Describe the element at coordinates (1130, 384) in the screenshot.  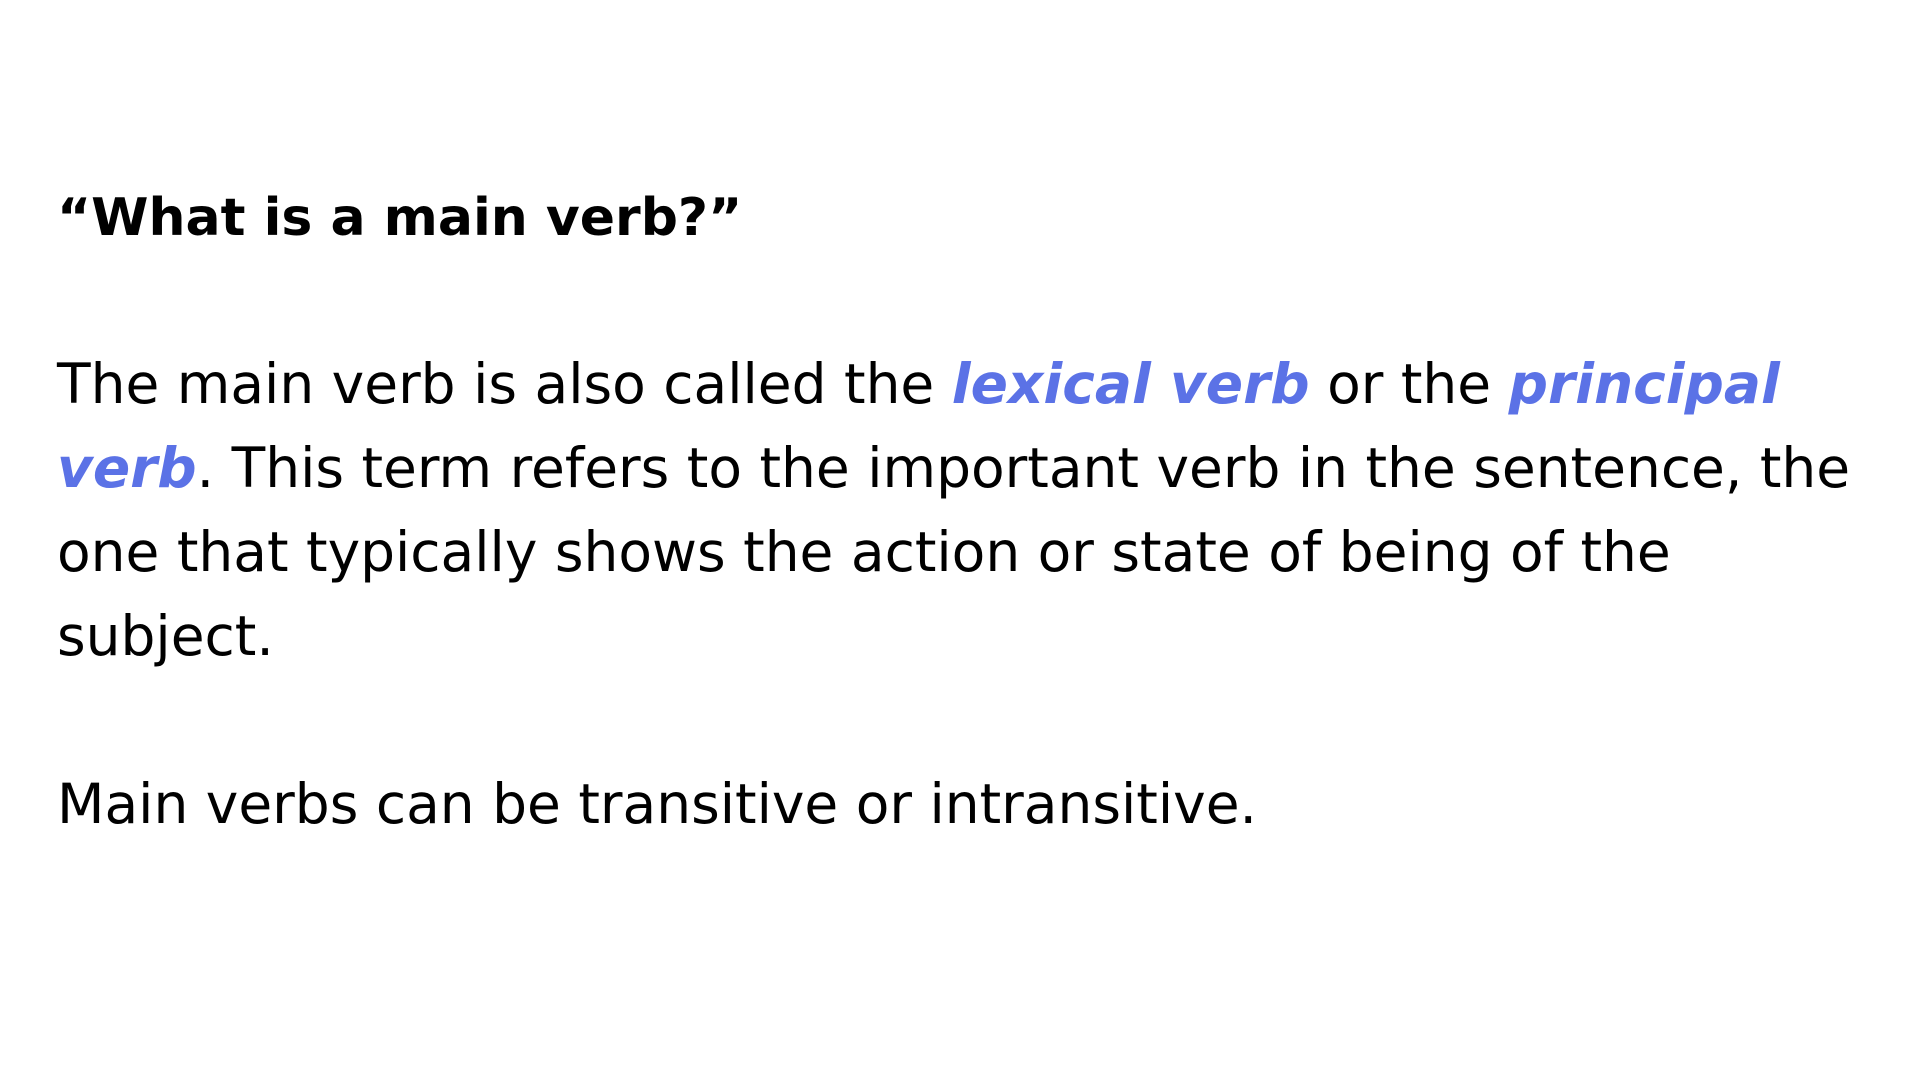
I see `term-lexical-verb: lexical verb` at that location.